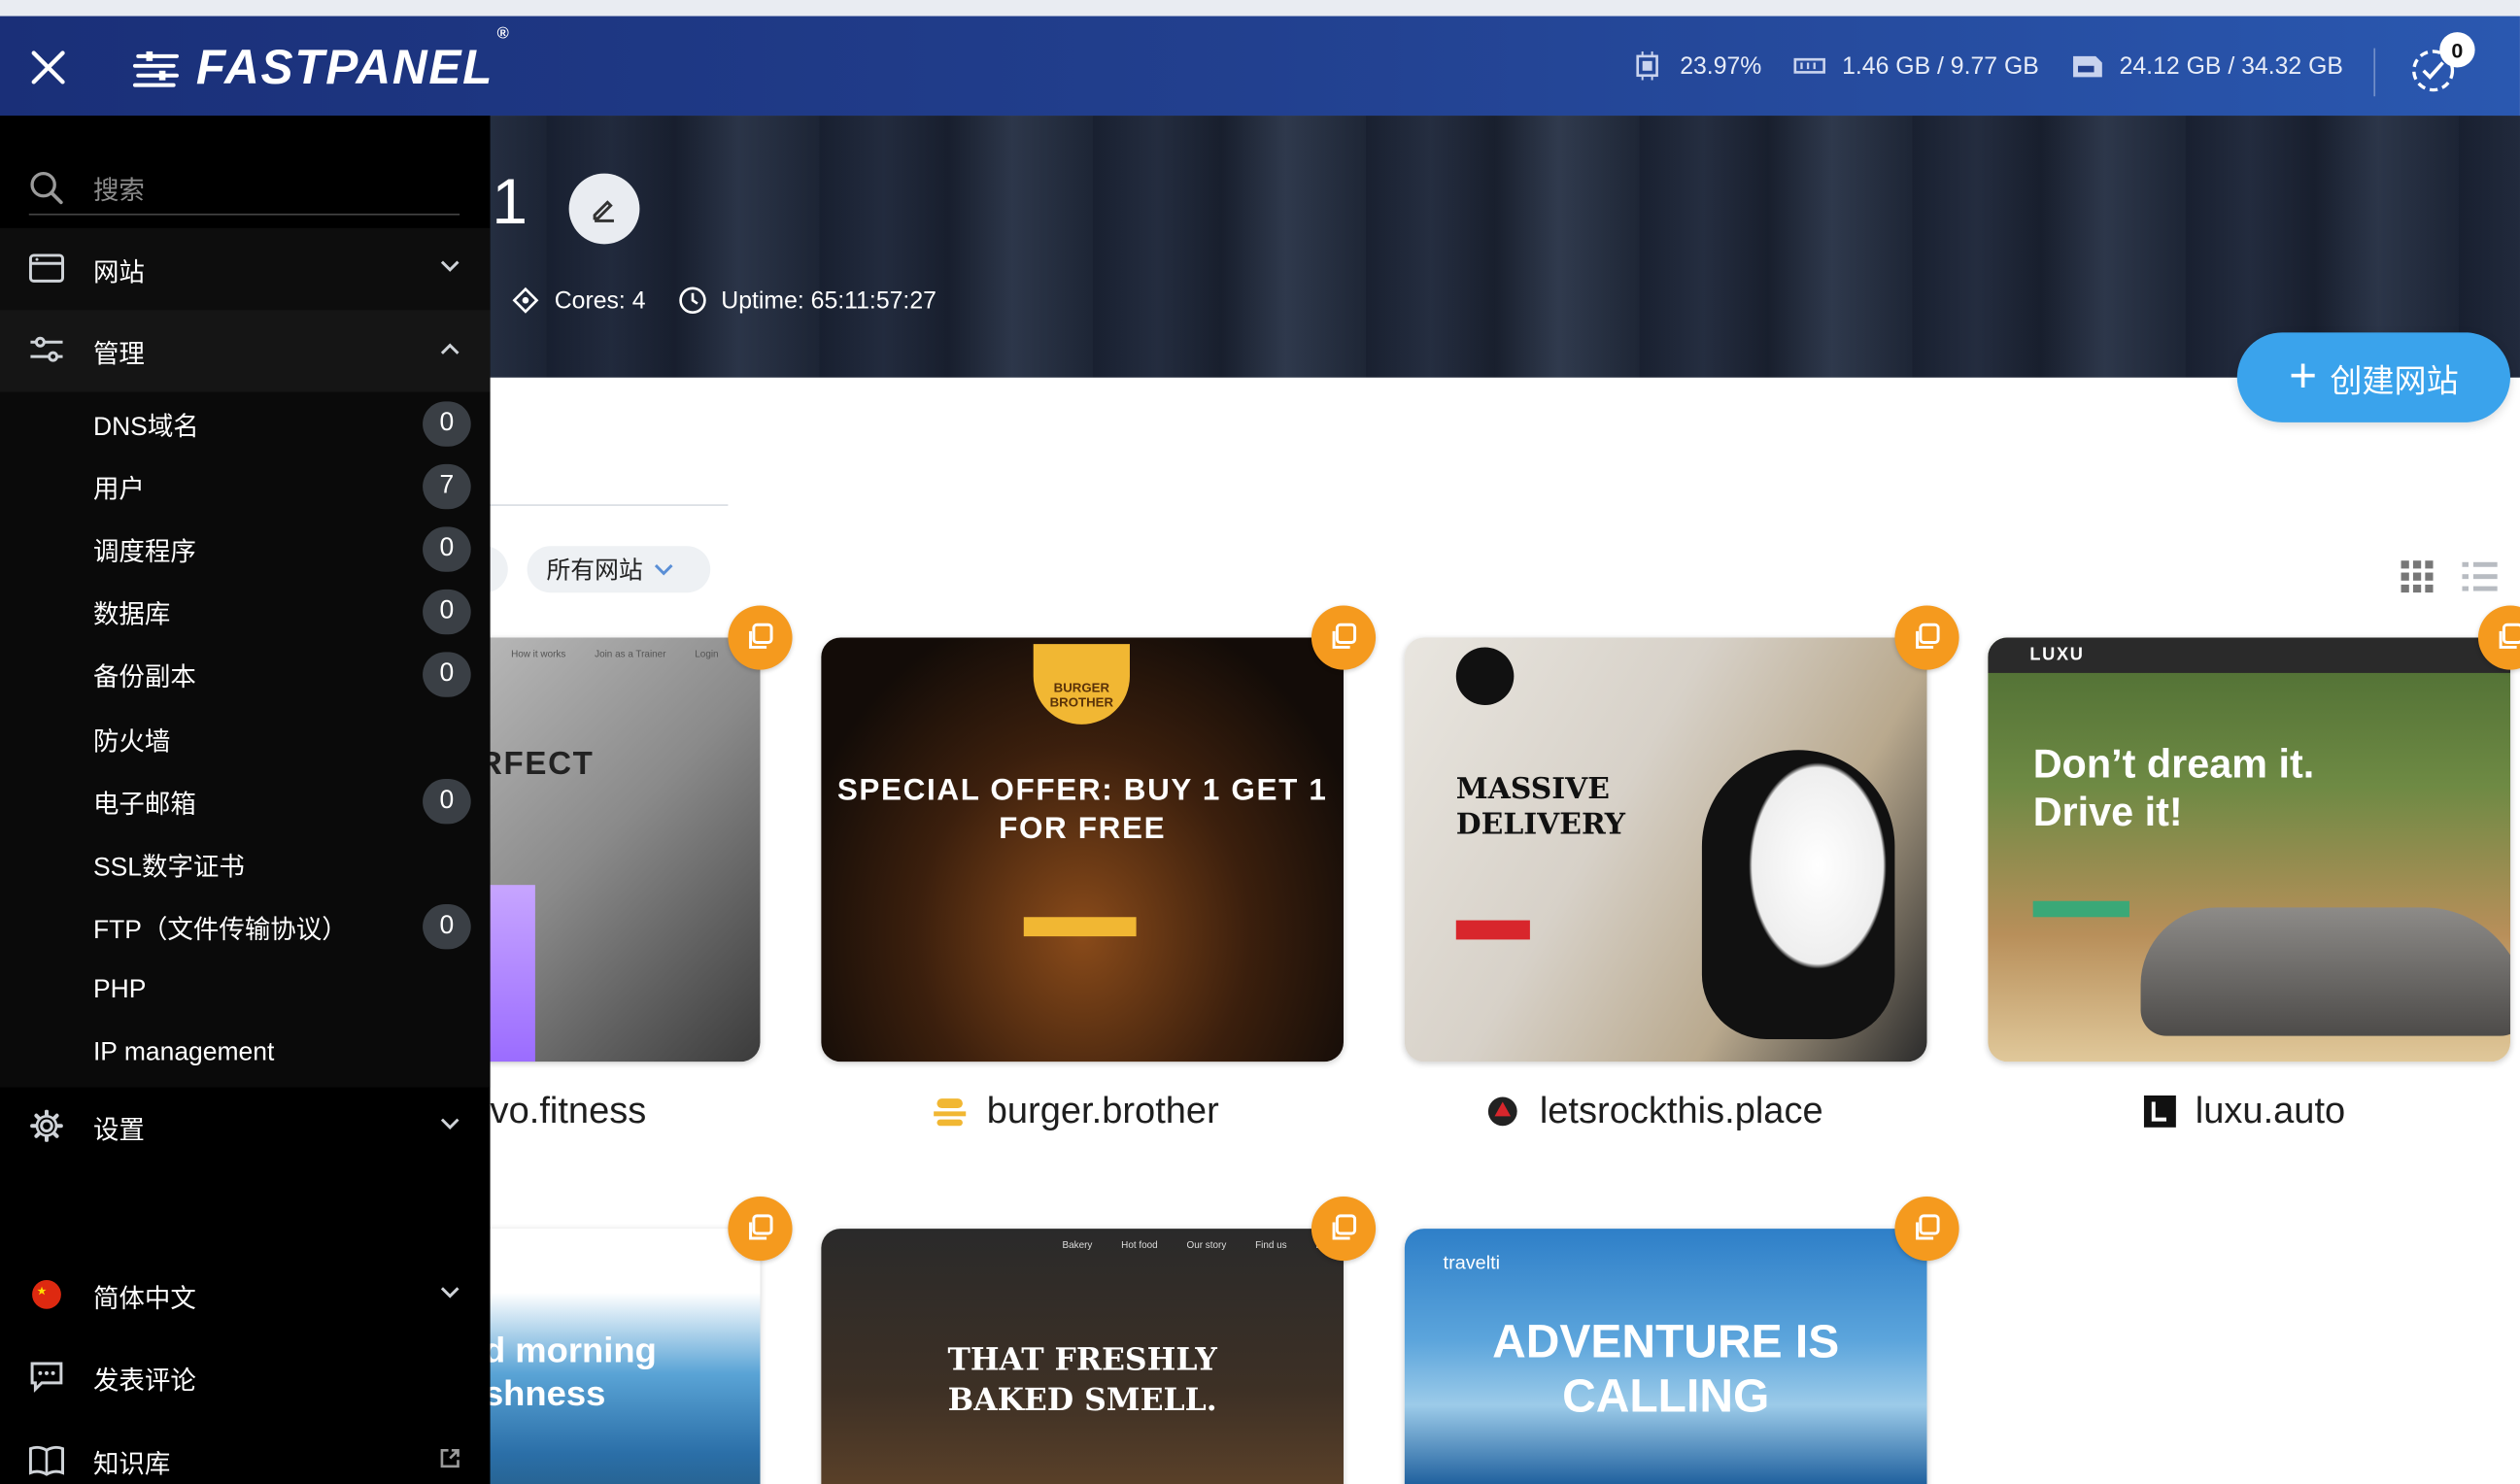 The width and height of the screenshot is (2520, 1484). I want to click on logo-text: FASTPANEL®, so click(353, 60).